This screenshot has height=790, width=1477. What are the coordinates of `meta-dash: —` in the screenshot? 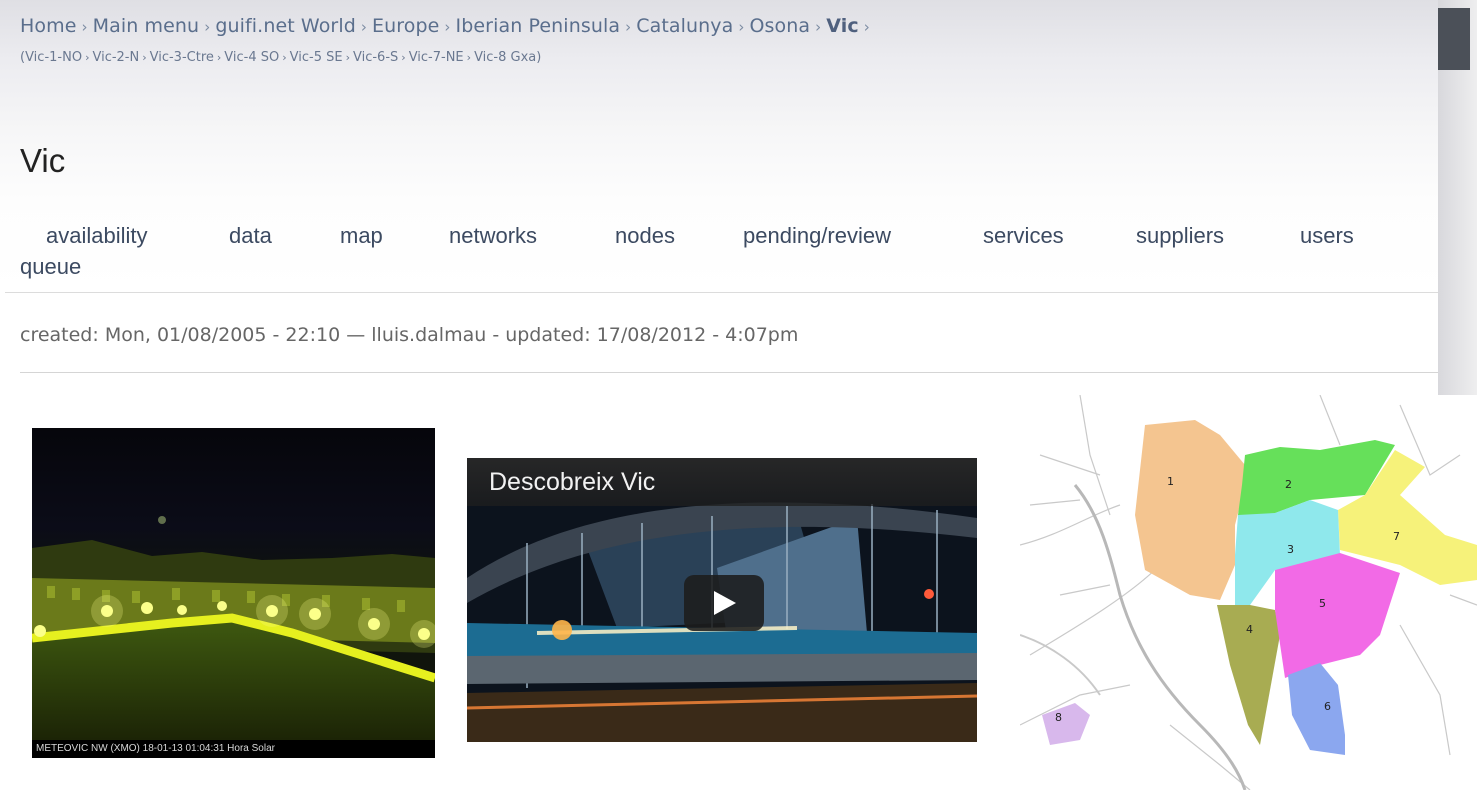 It's located at (356, 335).